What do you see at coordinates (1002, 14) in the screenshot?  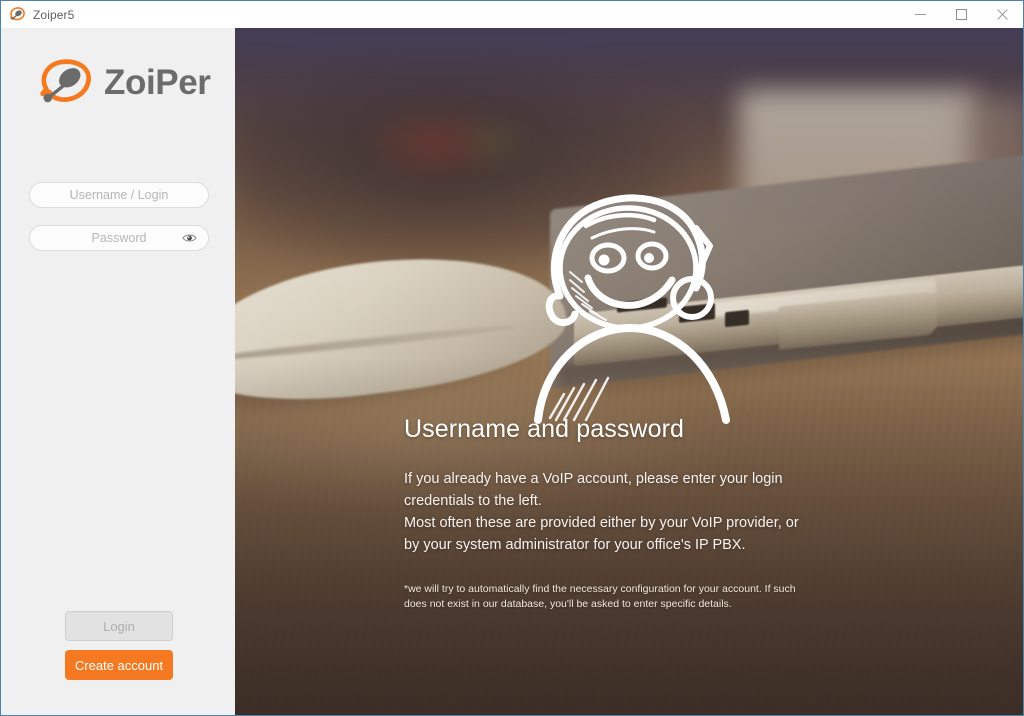 I see `close-icon` at bounding box center [1002, 14].